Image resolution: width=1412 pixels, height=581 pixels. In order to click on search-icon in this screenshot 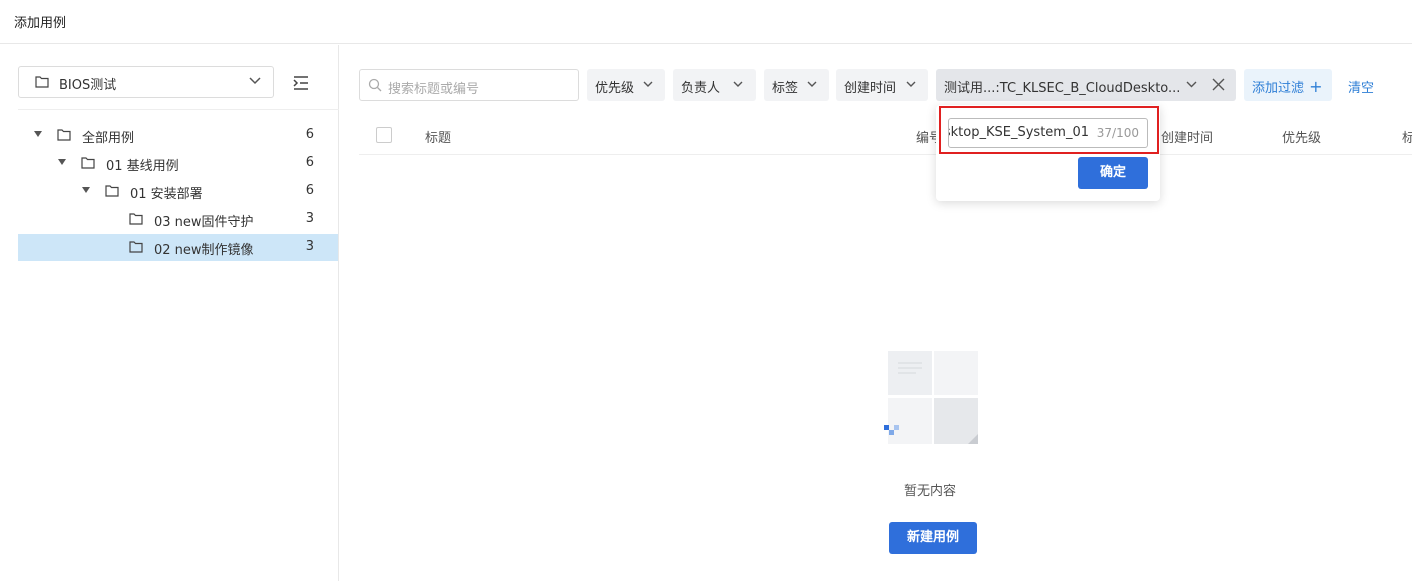, I will do `click(375, 85)`.